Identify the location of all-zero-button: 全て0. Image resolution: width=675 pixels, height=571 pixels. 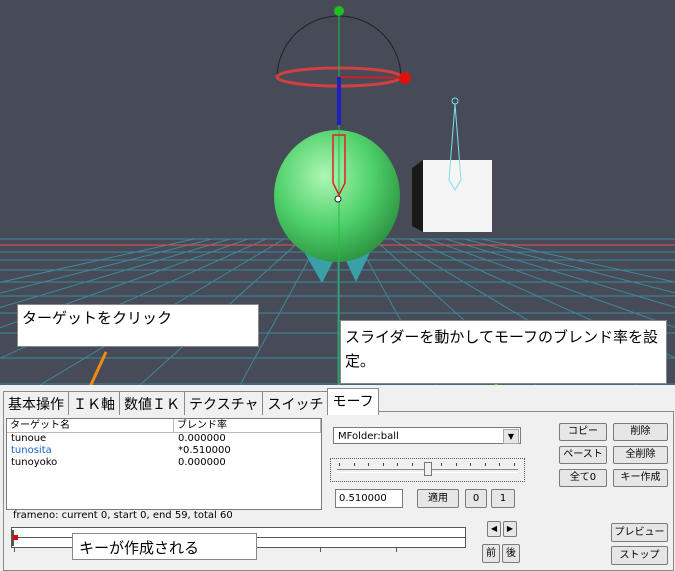
(583, 478).